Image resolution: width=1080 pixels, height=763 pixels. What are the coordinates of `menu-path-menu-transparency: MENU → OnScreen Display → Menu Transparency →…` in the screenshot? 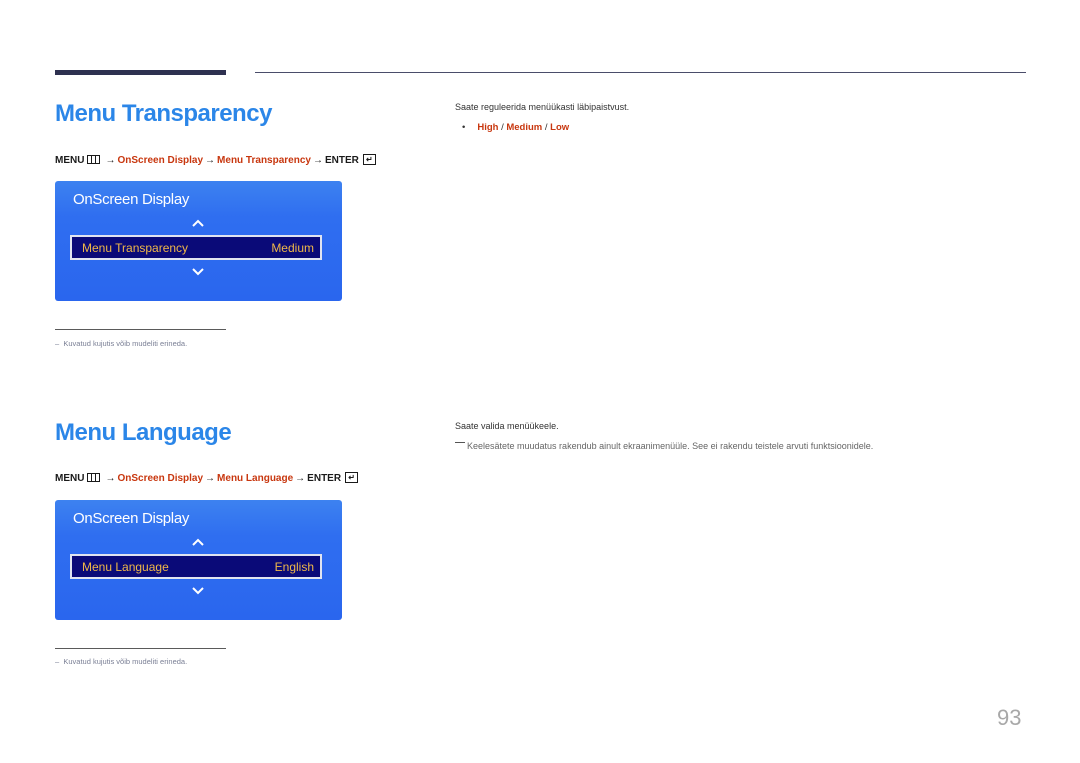 It's located at (215, 160).